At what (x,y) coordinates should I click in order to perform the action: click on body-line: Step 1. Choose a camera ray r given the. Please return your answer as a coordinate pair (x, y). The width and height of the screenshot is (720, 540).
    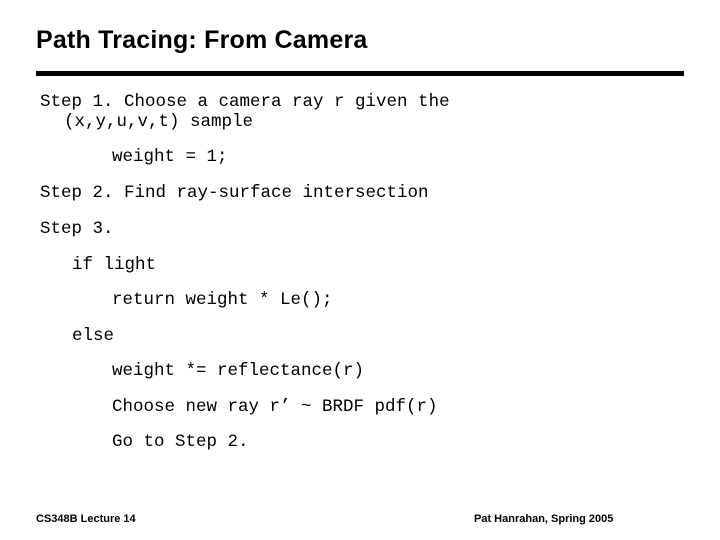
    Looking at the image, I should click on (245, 102).